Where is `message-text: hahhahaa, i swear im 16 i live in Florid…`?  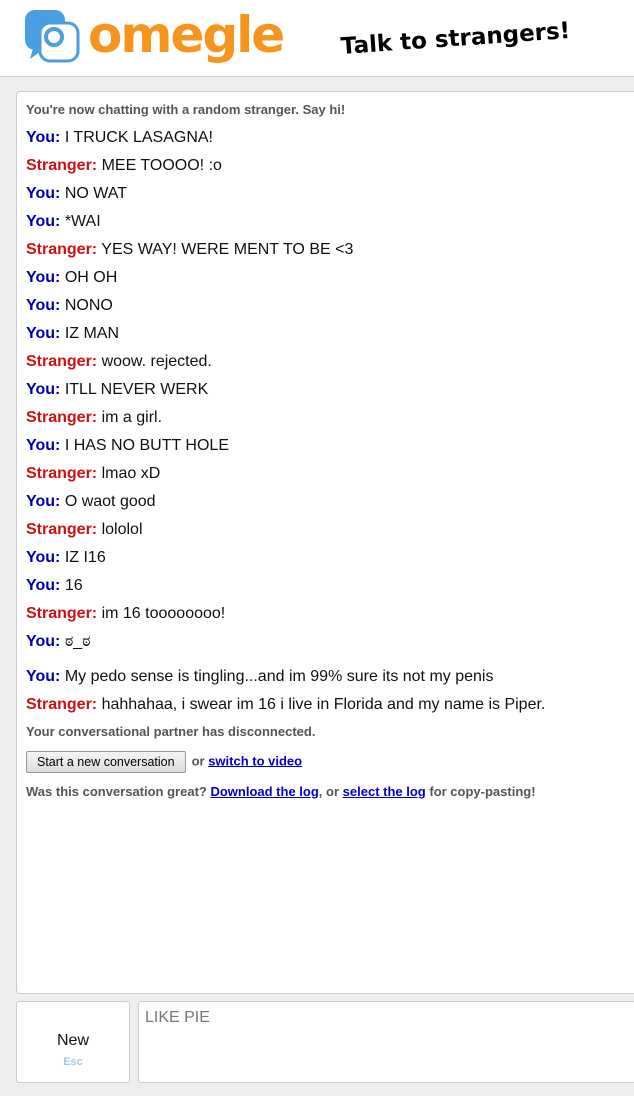 message-text: hahhahaa, i swear im 16 i live in Florid… is located at coordinates (323, 704).